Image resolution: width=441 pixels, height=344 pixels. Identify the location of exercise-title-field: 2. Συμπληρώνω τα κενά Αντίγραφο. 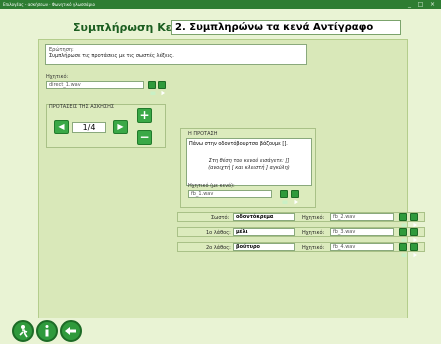
(286, 27).